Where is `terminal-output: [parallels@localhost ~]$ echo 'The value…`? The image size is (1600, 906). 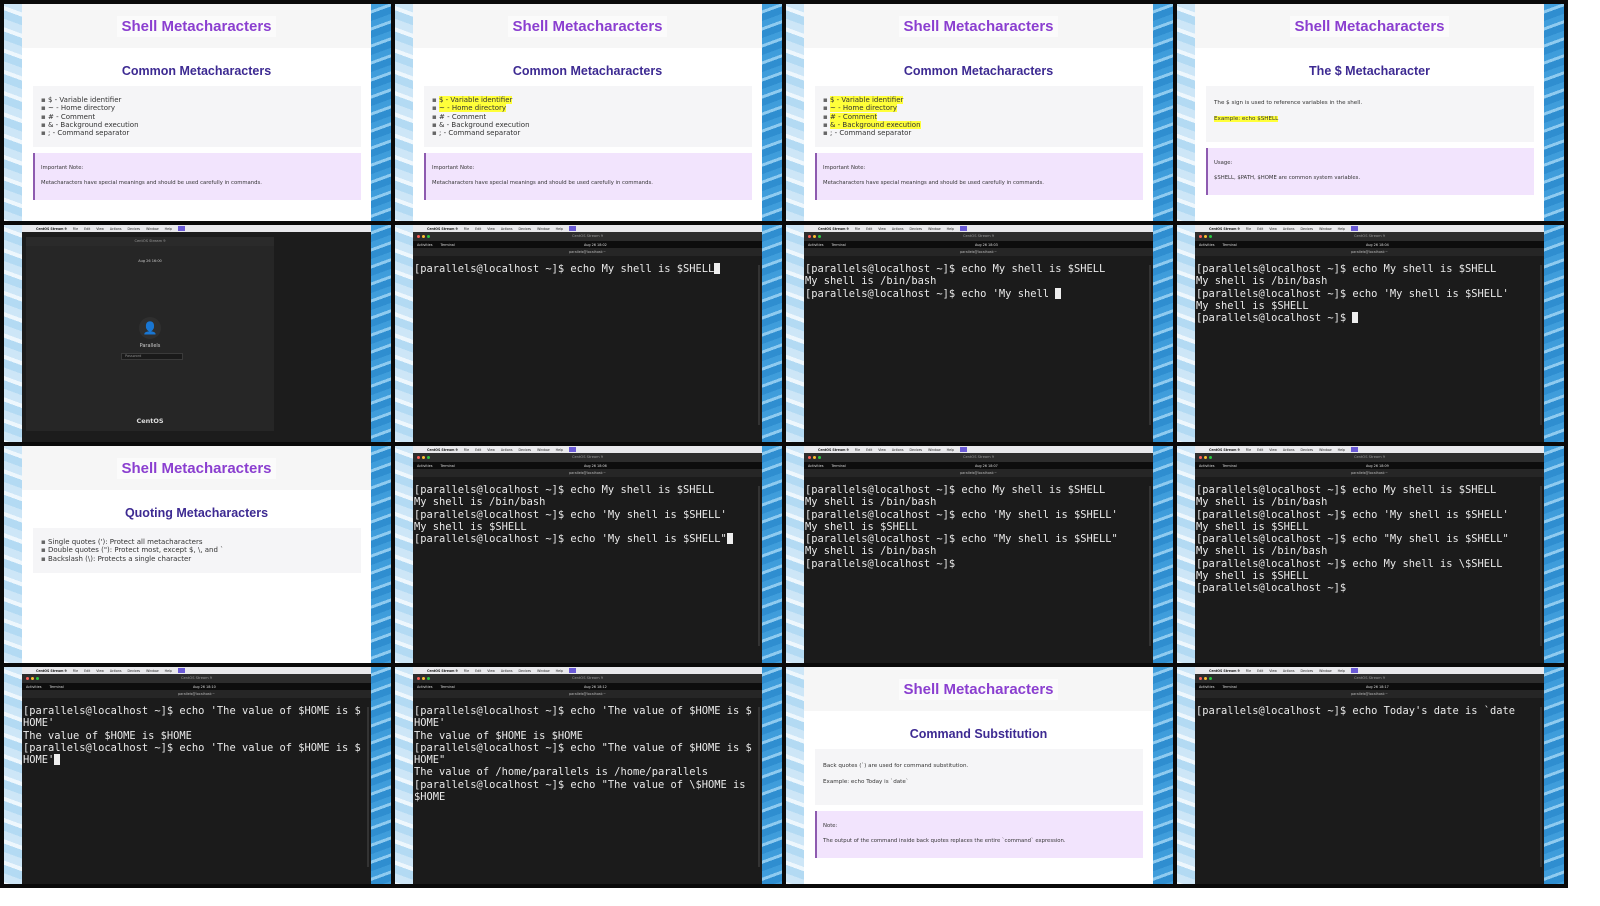
terminal-output: [parallels@localhost ~]$ echo 'The value… is located at coordinates (196, 732).